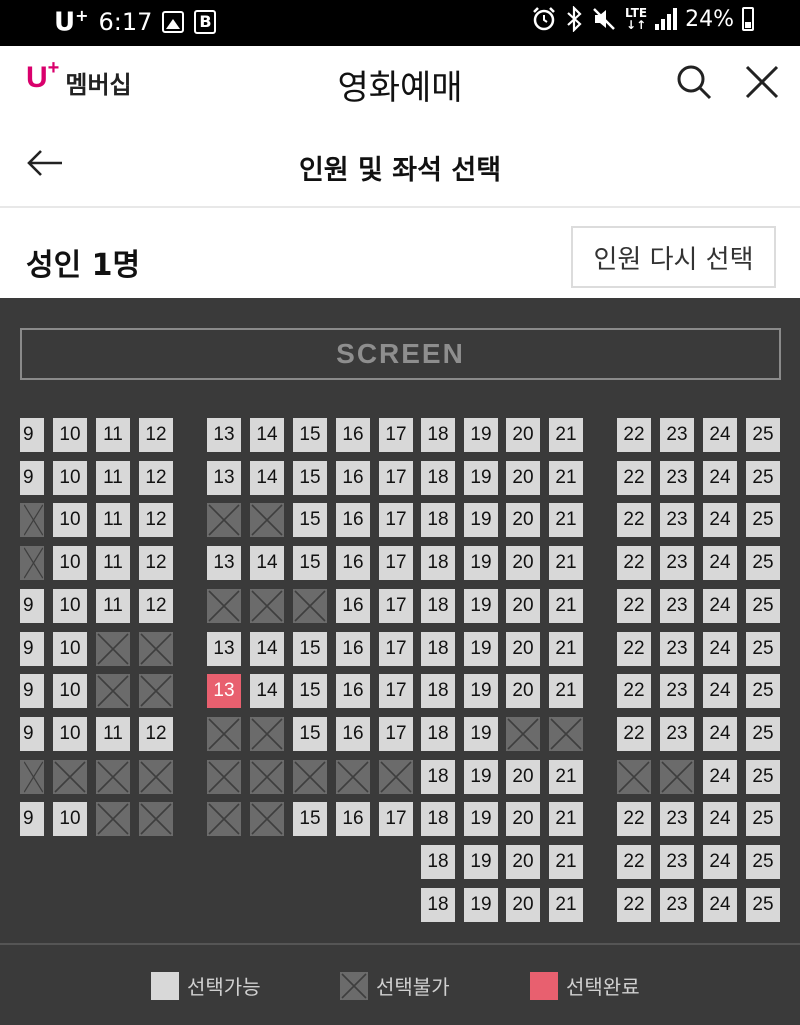 This screenshot has height=1025, width=800. I want to click on seat-selected: 13, so click(224, 691).